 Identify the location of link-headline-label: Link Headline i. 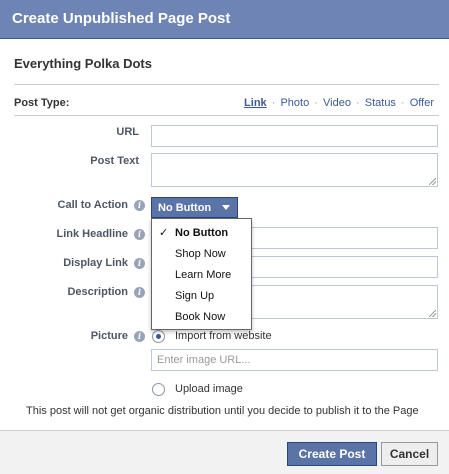
(100, 234).